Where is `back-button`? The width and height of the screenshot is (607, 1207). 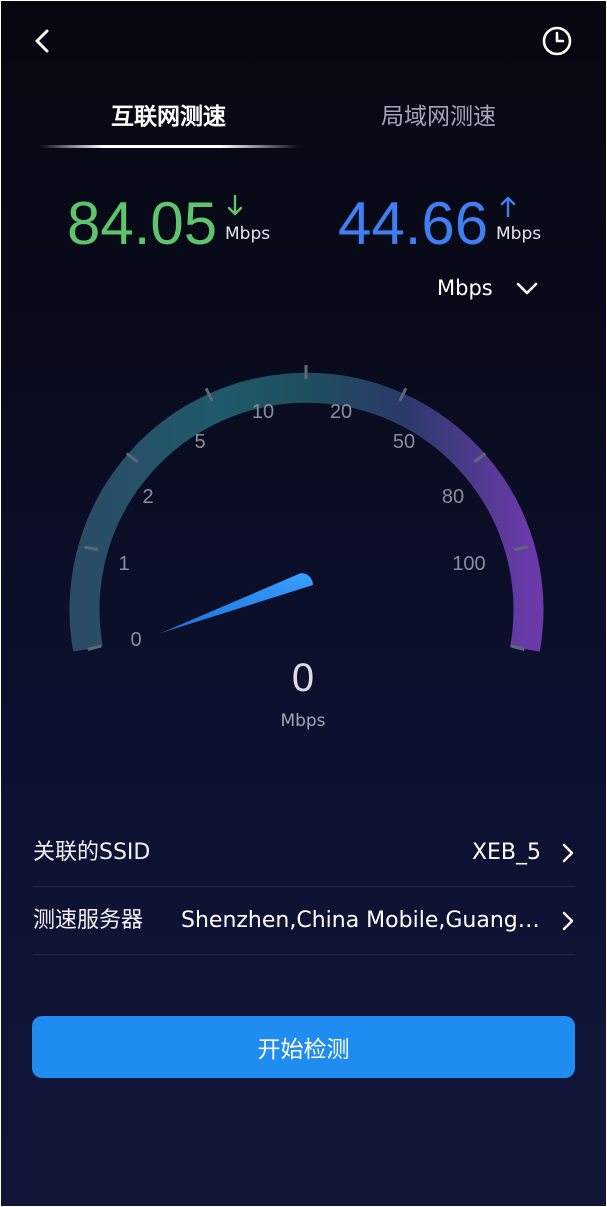 back-button is located at coordinates (43, 41).